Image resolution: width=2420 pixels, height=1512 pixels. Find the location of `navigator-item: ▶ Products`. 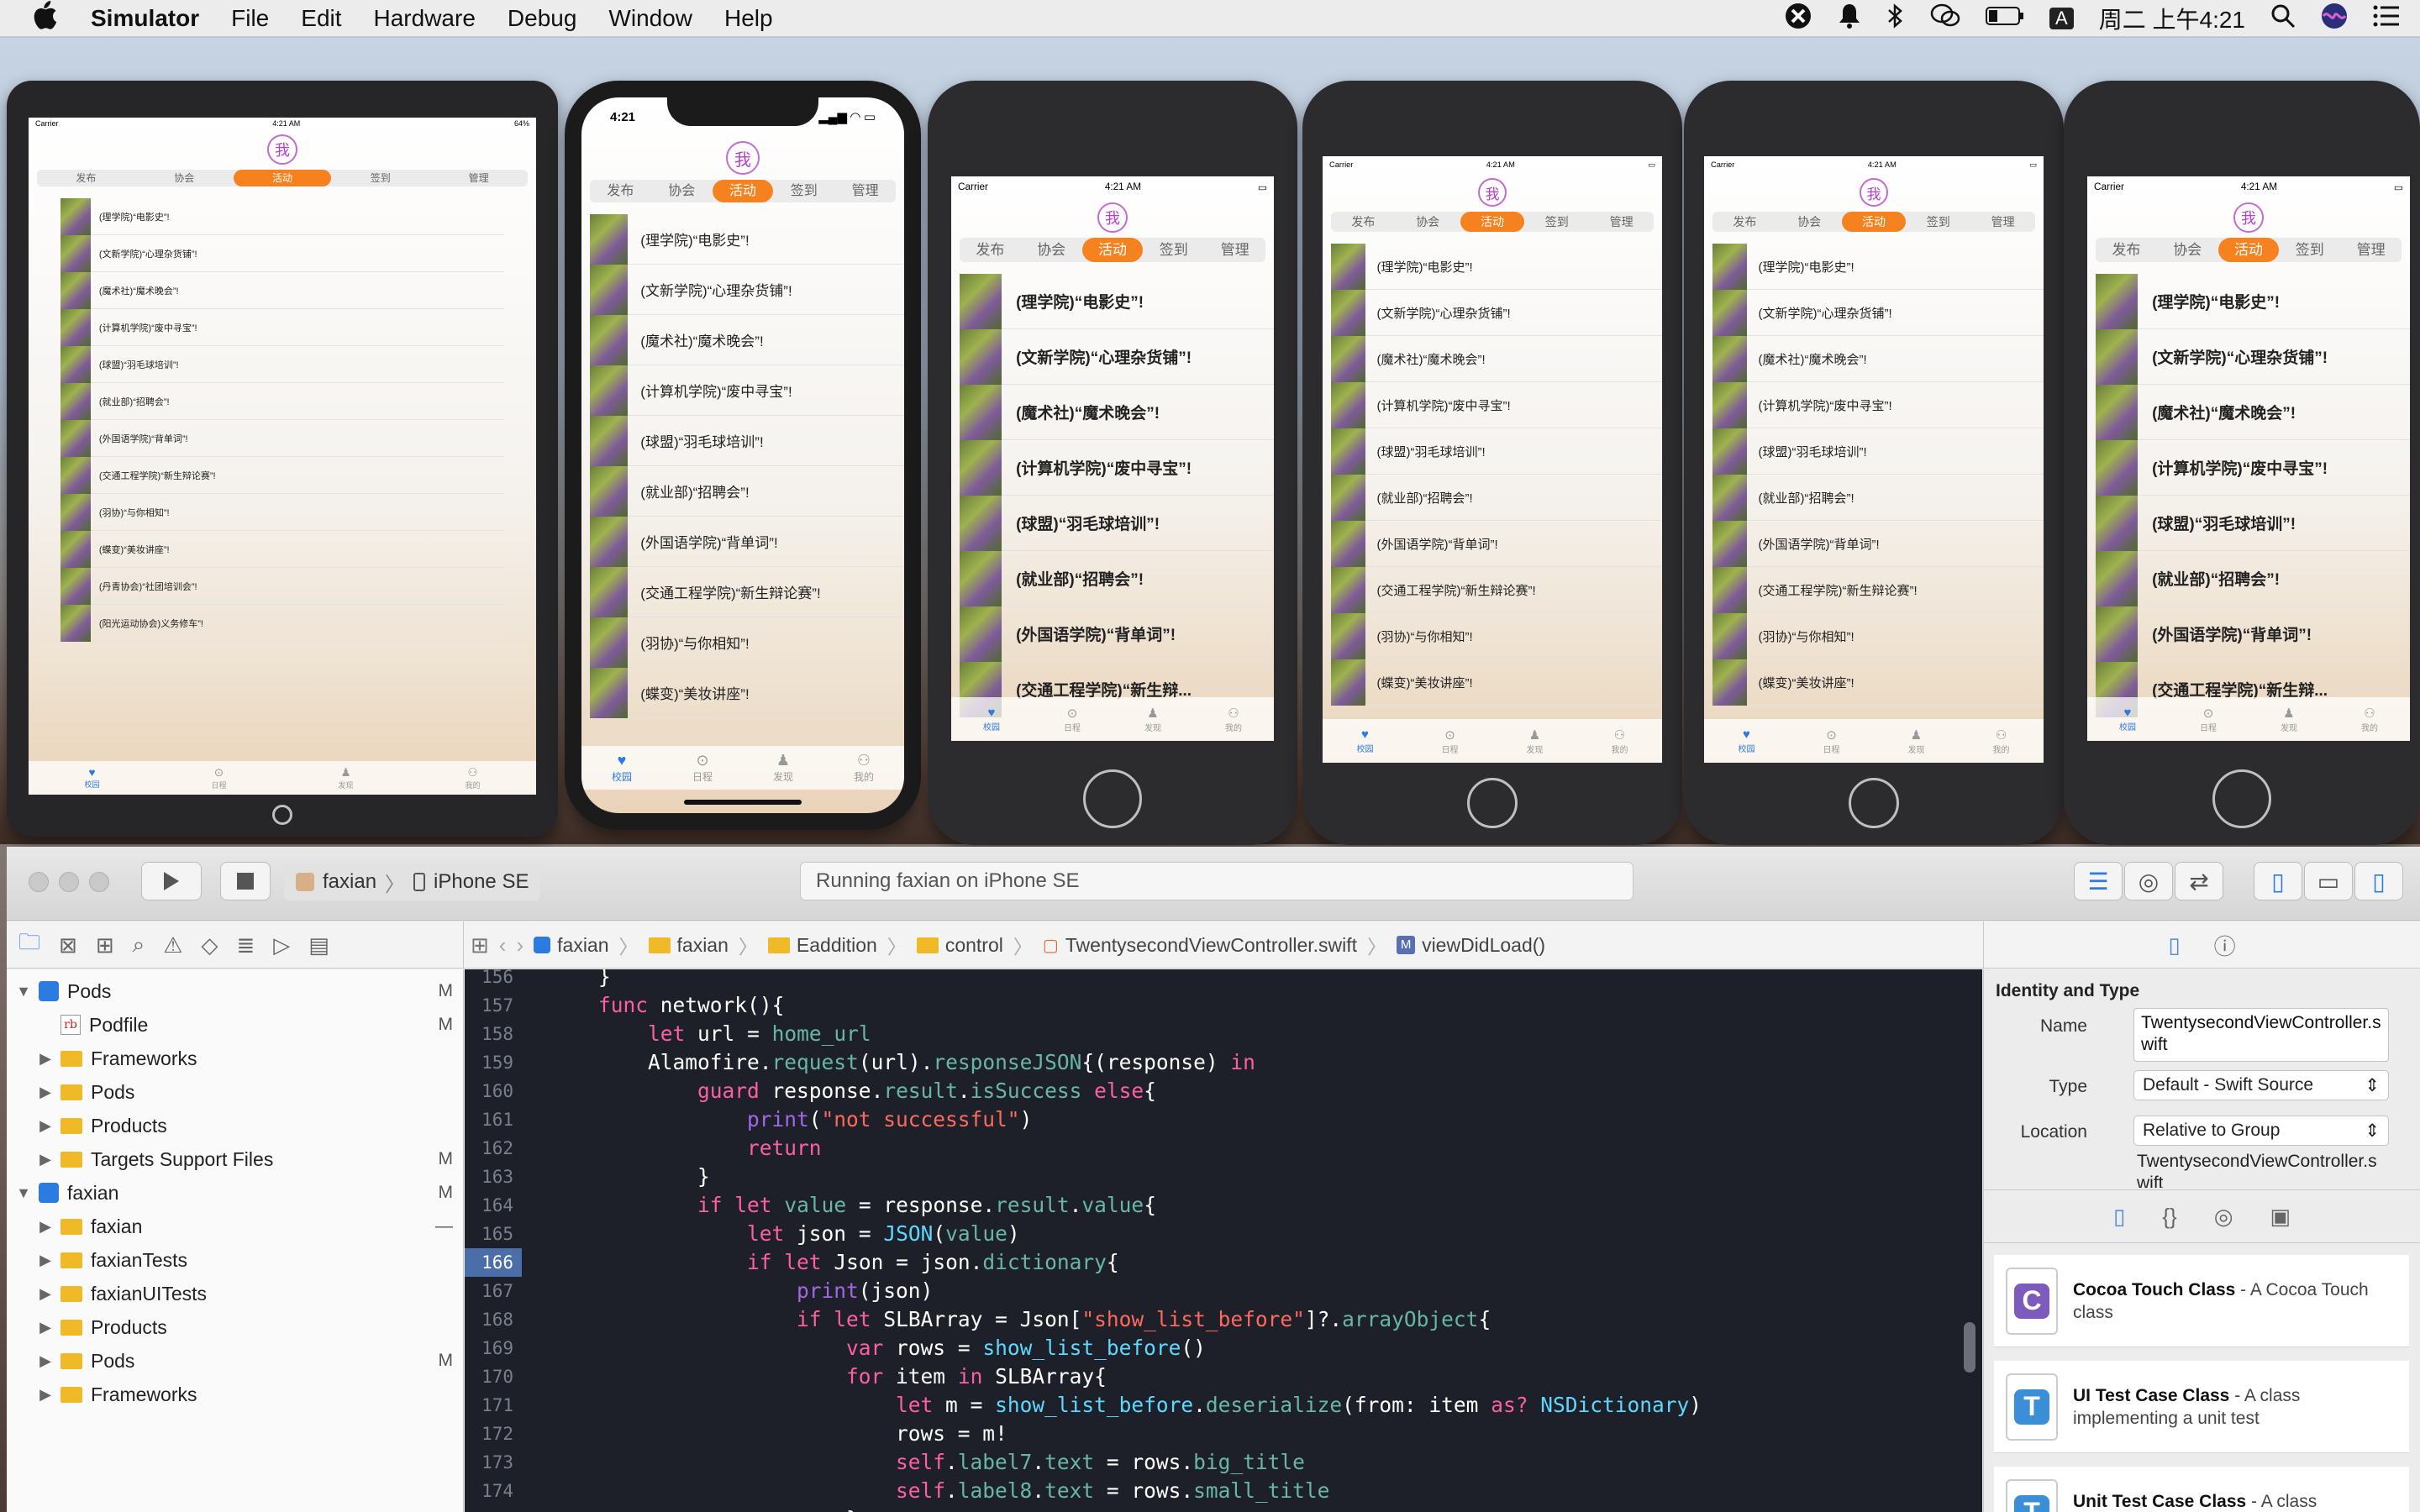

navigator-item: ▶ Products is located at coordinates (235, 1327).